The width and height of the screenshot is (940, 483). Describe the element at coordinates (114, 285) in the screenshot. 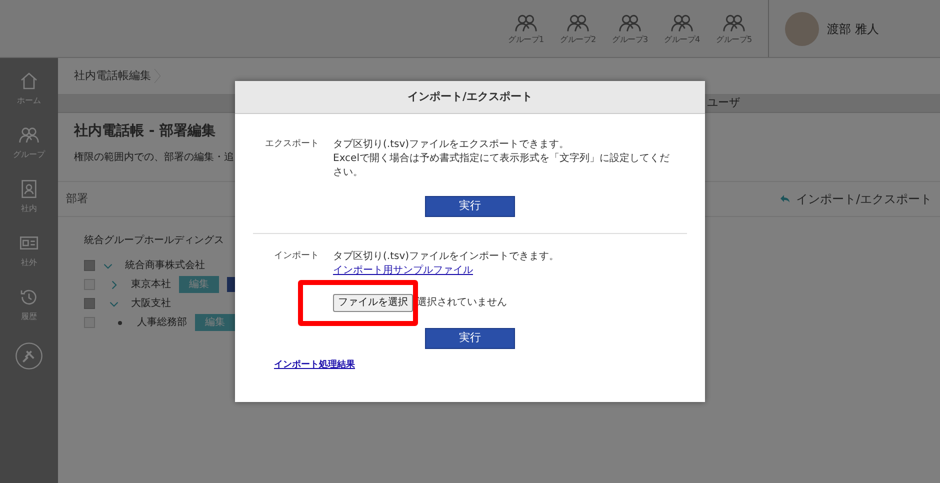

I see `chevron-right-icon` at that location.